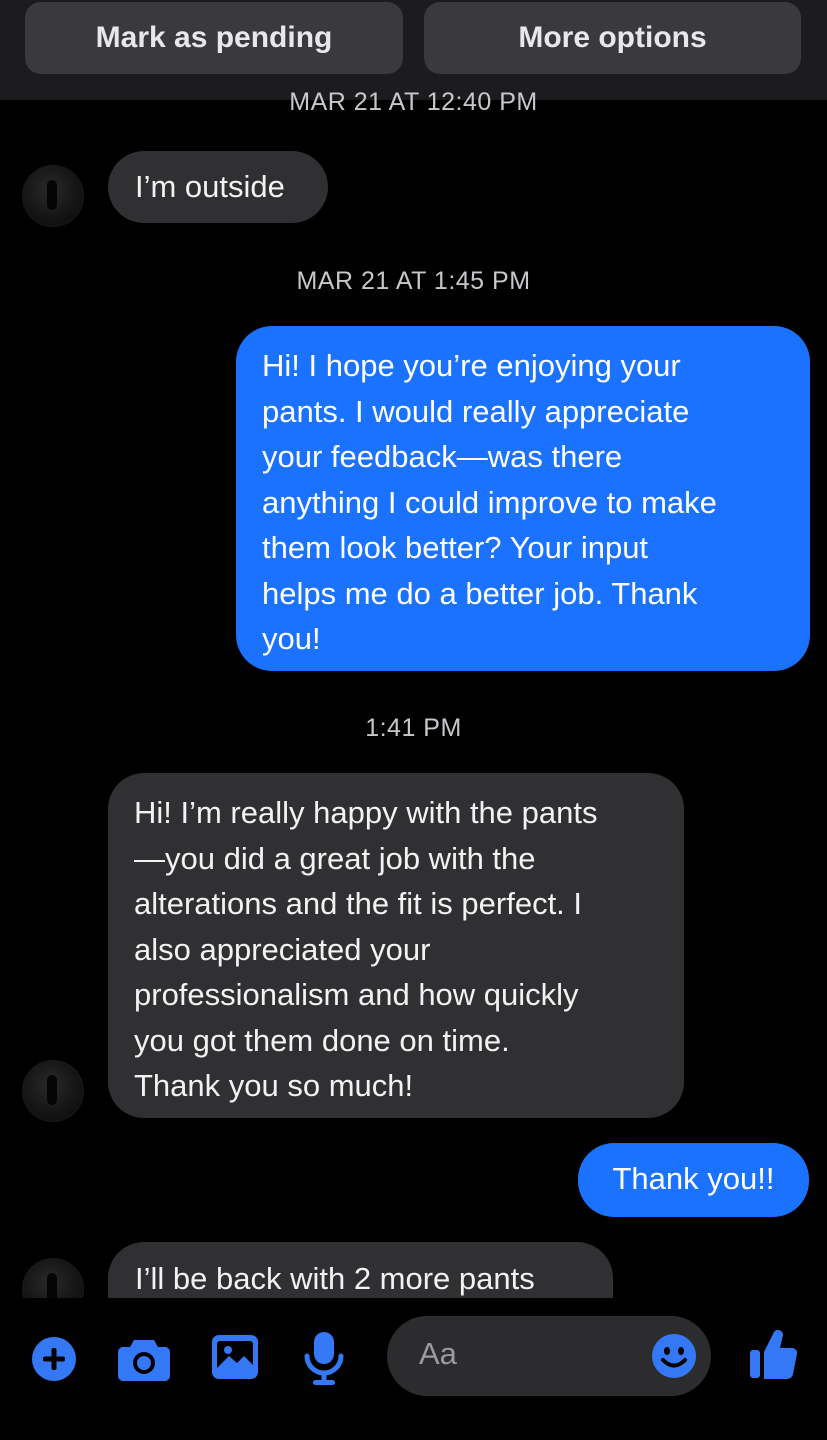 This screenshot has width=827, height=1440. Describe the element at coordinates (214, 38) in the screenshot. I see `mark-as-pending-button: Mark as pending` at that location.